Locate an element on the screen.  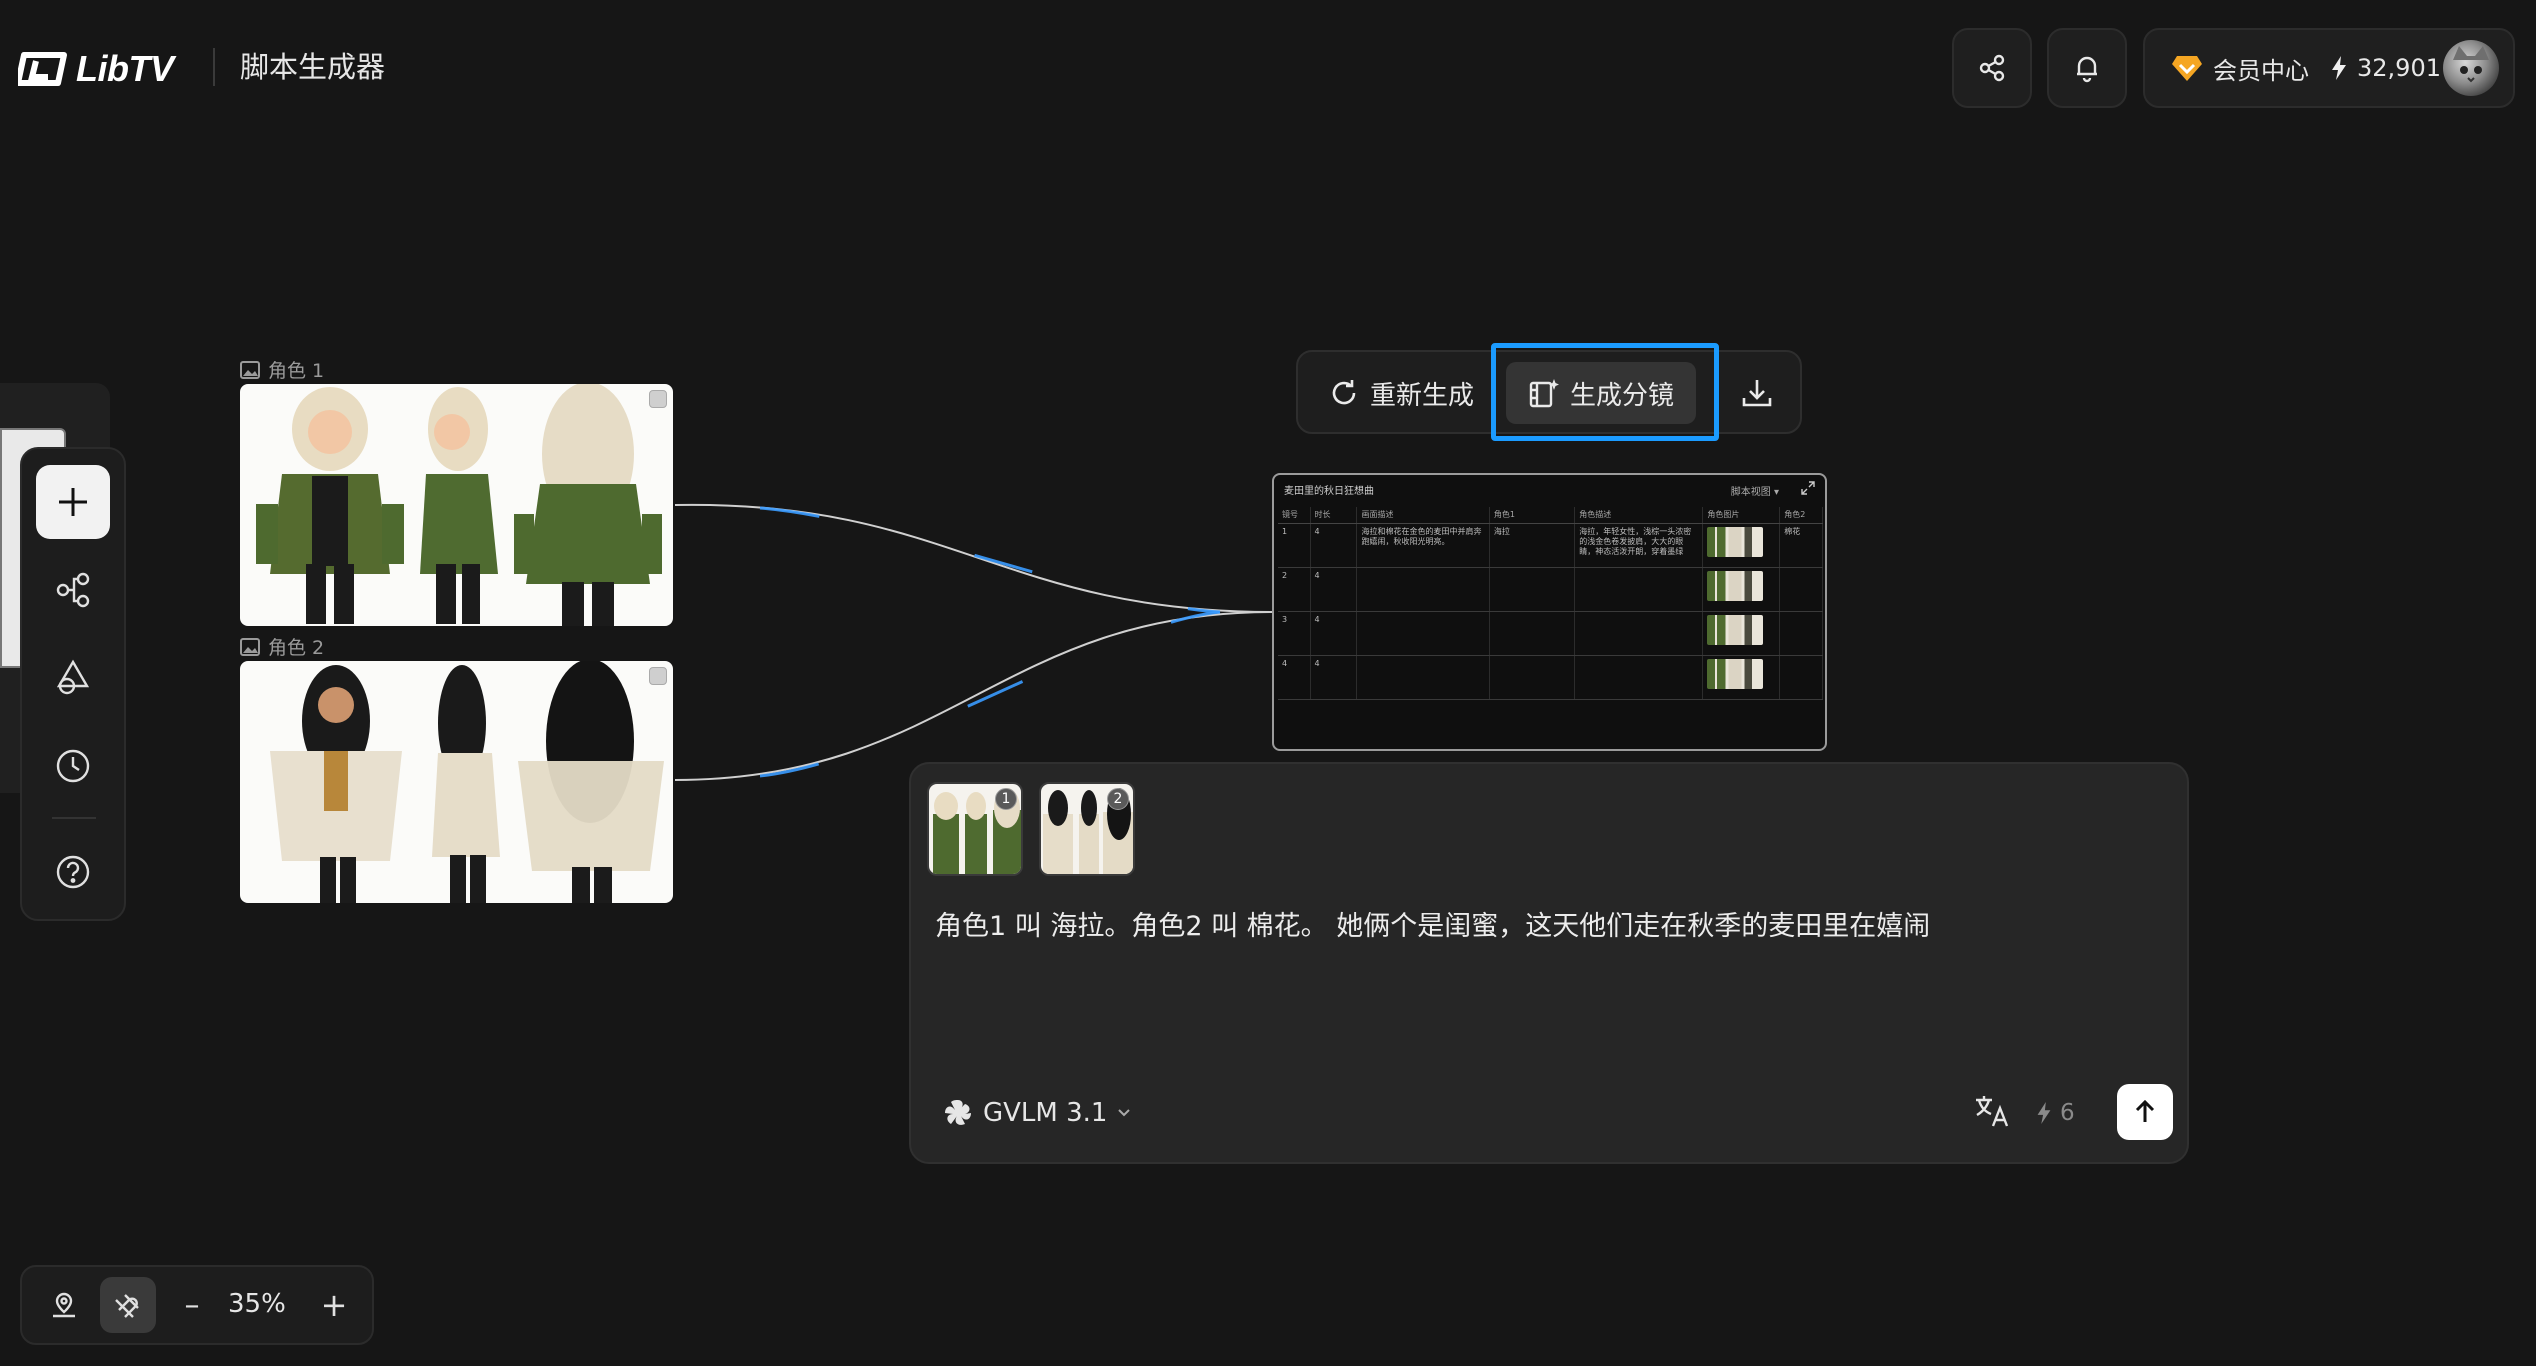
script-view-dropdown: 脚本视图 ▾ is located at coordinates (1755, 490).